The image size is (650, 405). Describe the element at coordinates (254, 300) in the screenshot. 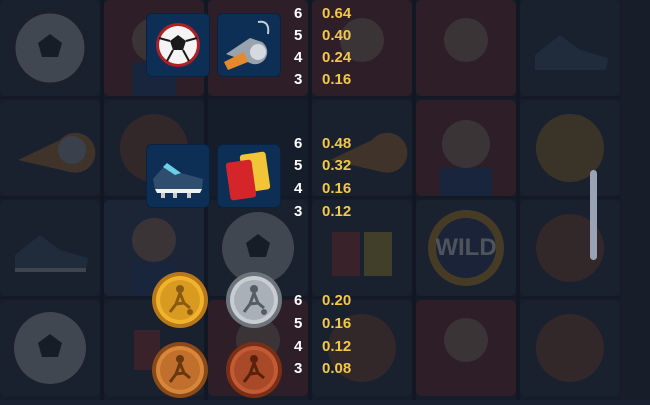

I see `silver-coin-icon` at that location.